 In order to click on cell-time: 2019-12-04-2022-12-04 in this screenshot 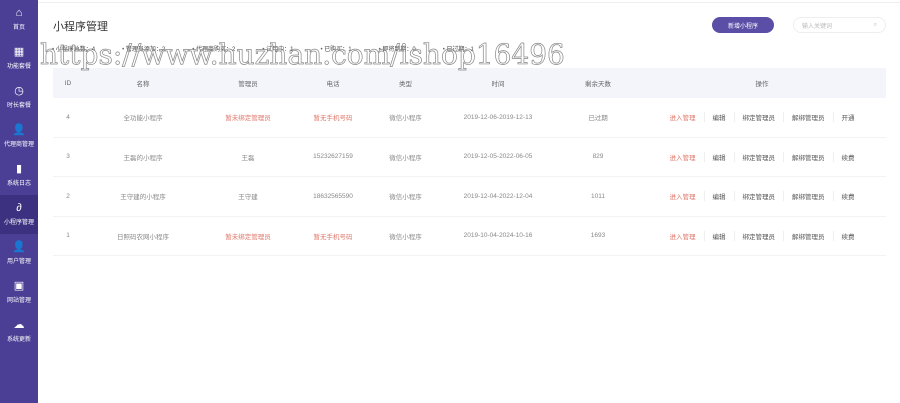, I will do `click(498, 196)`.